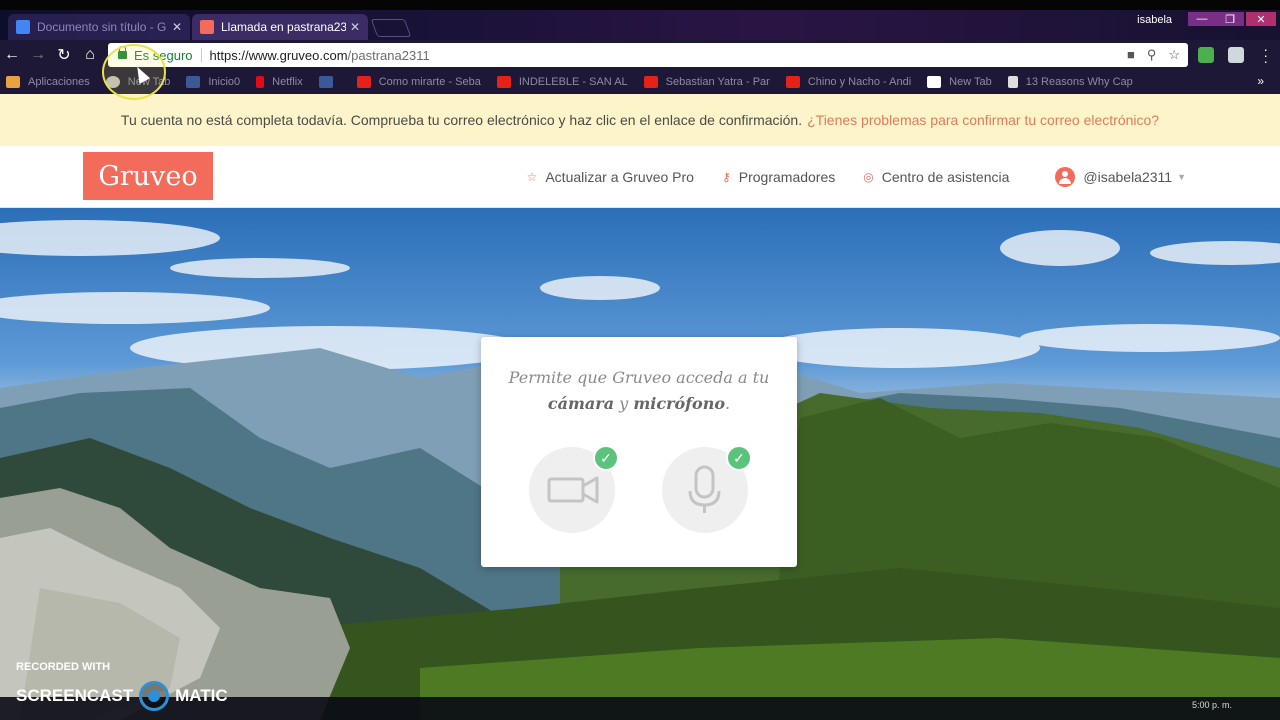  I want to click on screencast-watermark: SCREENCAST MATIC, so click(122, 696).